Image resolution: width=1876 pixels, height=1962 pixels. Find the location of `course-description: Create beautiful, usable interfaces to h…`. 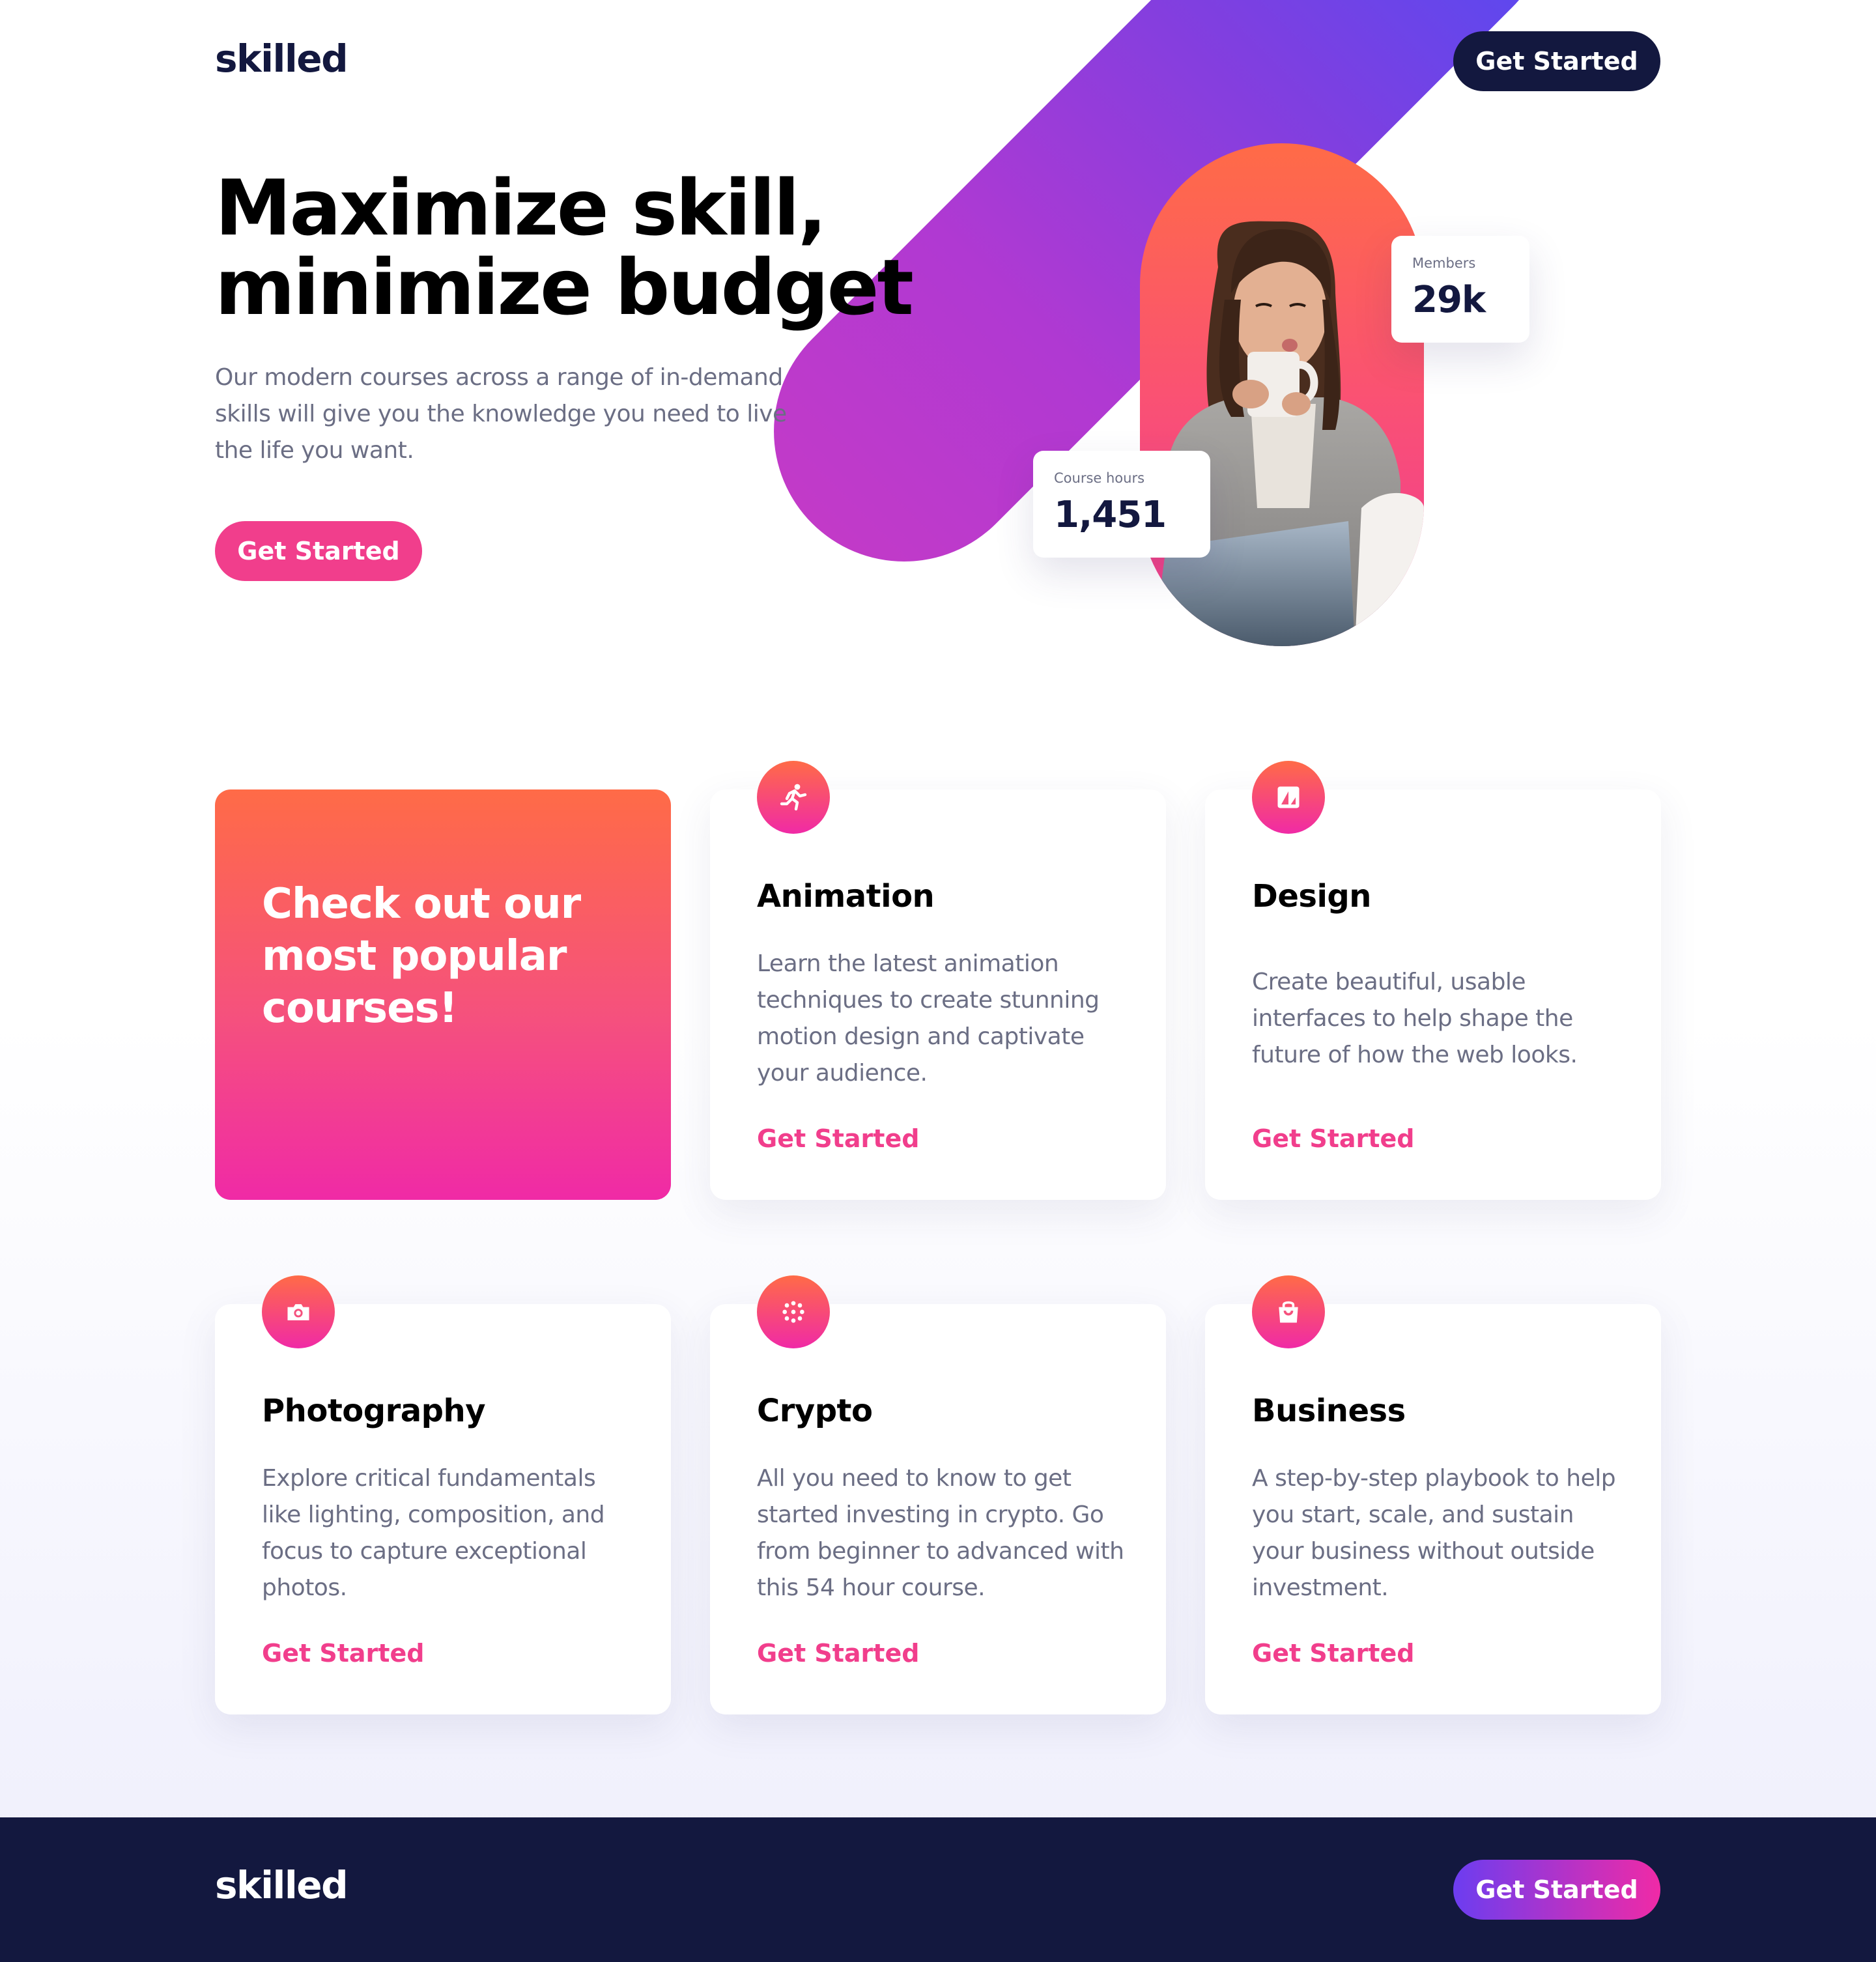

course-description: Create beautiful, usable interfaces to h… is located at coordinates (1415, 1018).